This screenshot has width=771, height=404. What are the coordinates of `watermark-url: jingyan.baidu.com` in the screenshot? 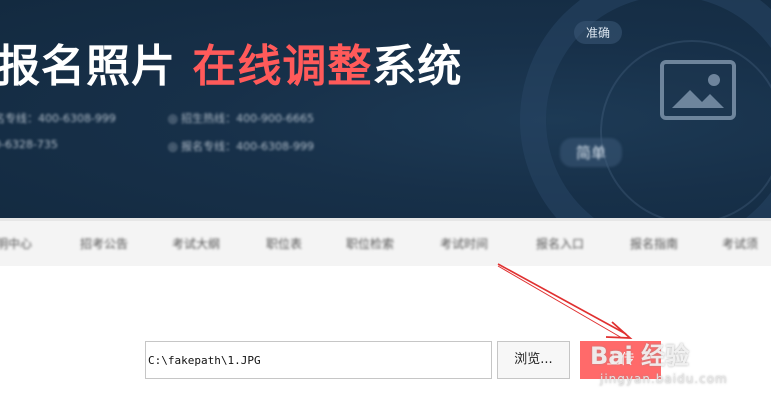 It's located at (664, 379).